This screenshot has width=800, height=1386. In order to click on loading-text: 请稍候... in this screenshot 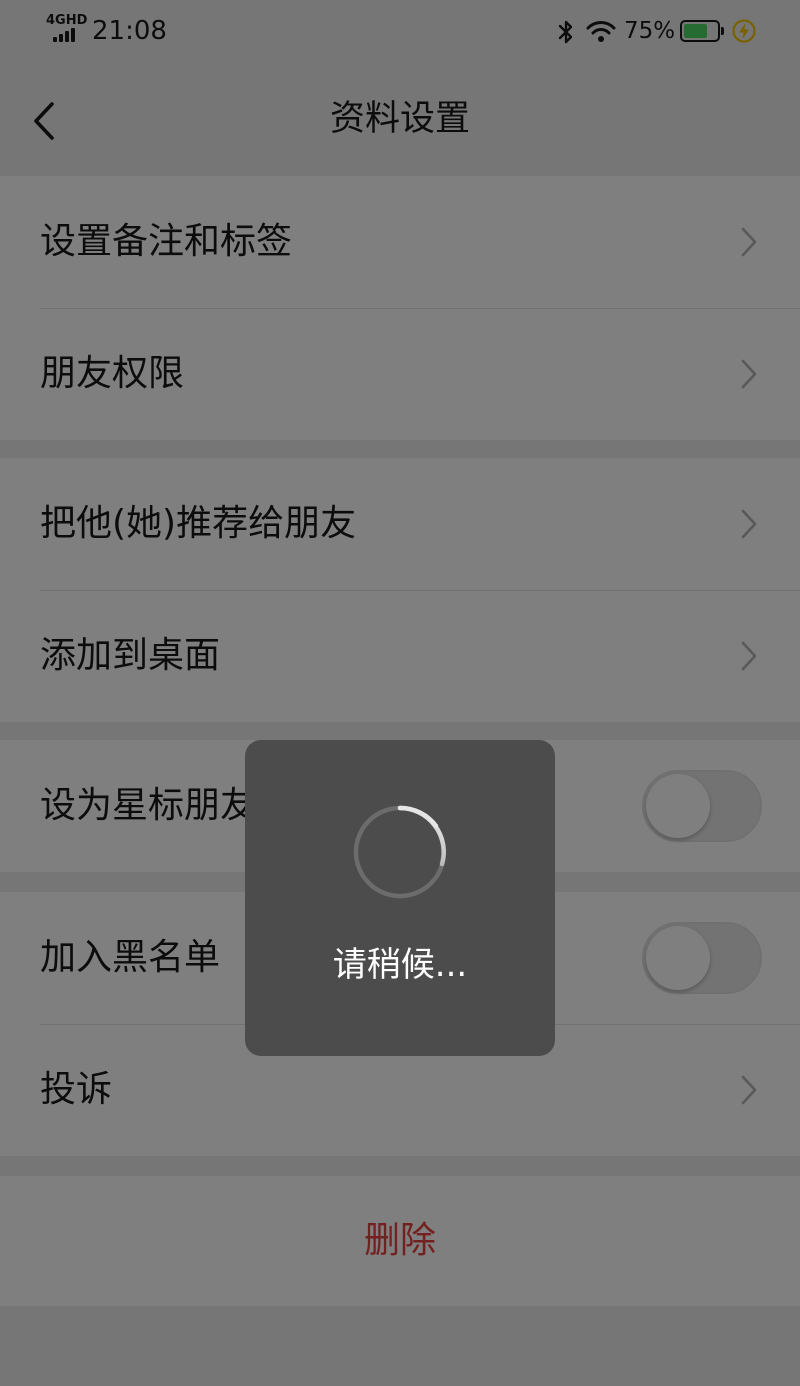, I will do `click(400, 965)`.